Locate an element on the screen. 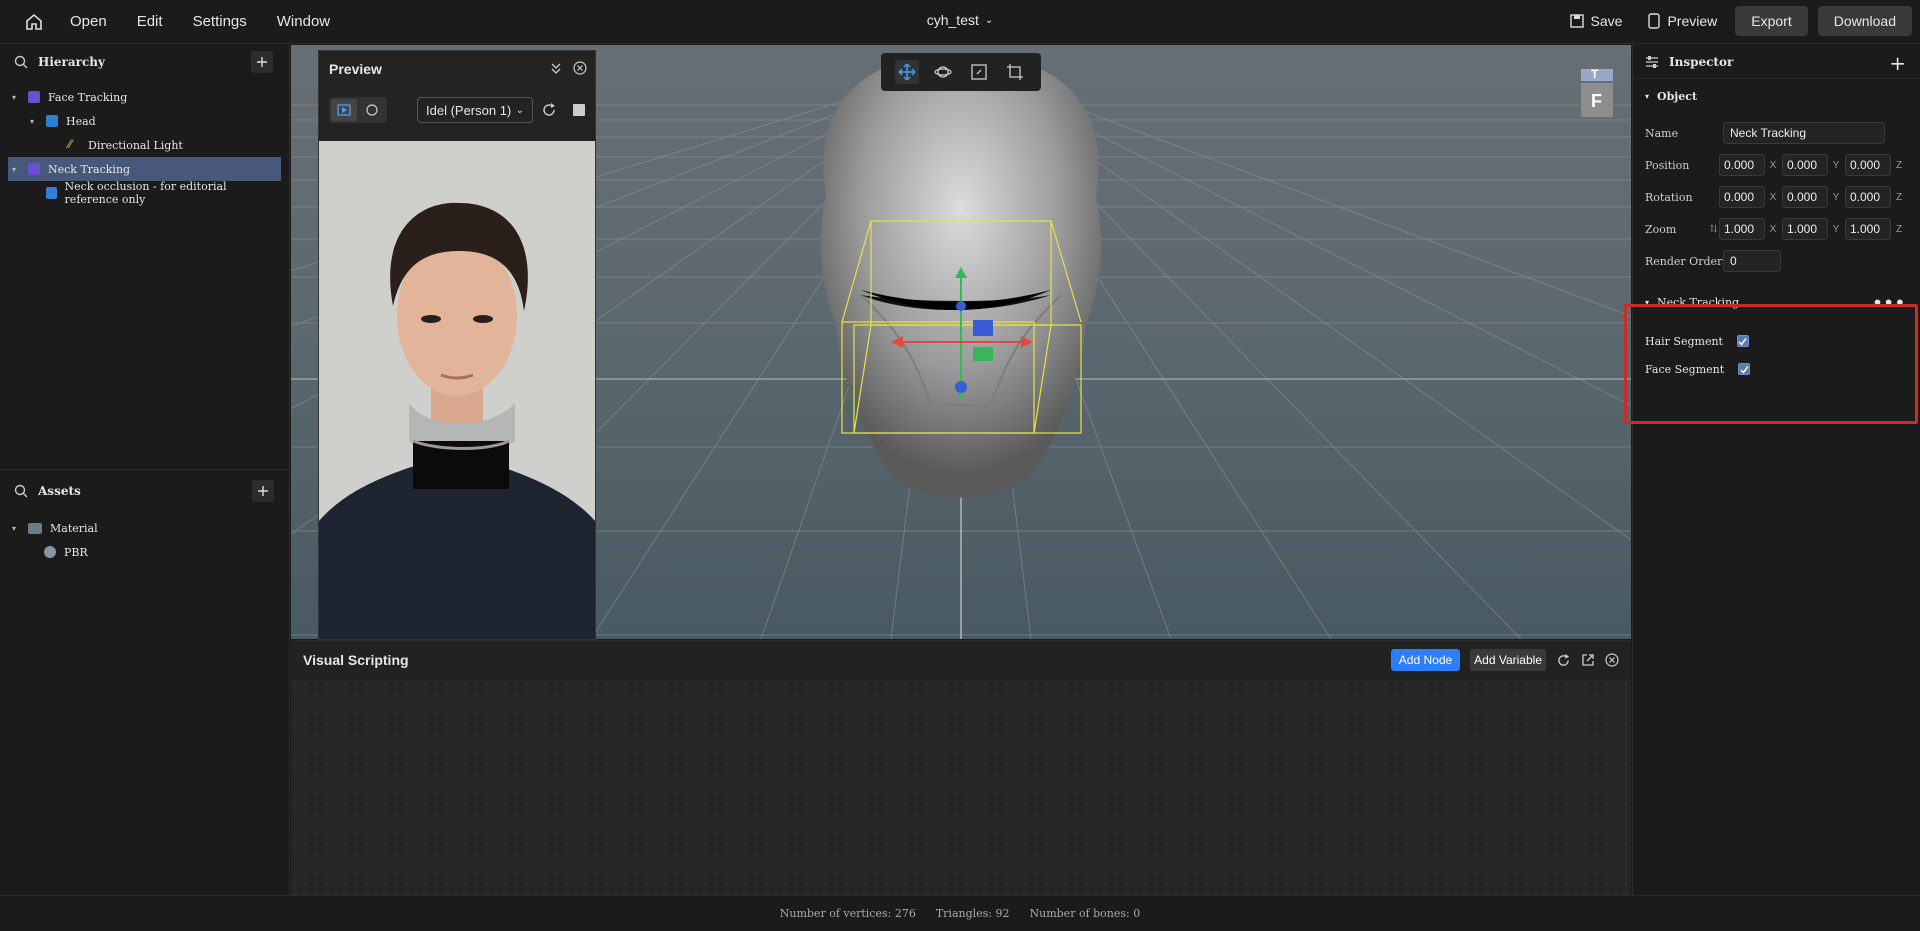  visual-scripting-header: Visual Scripting Add Node Add Variable is located at coordinates (961, 660).